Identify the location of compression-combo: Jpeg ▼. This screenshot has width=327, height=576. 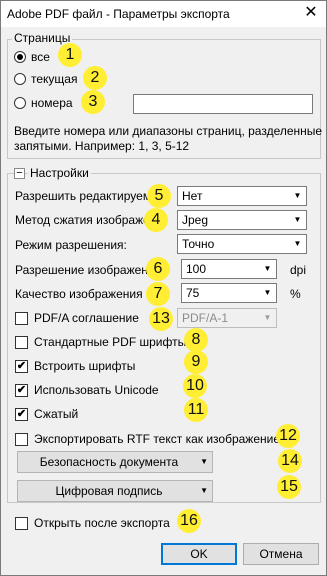
(242, 220).